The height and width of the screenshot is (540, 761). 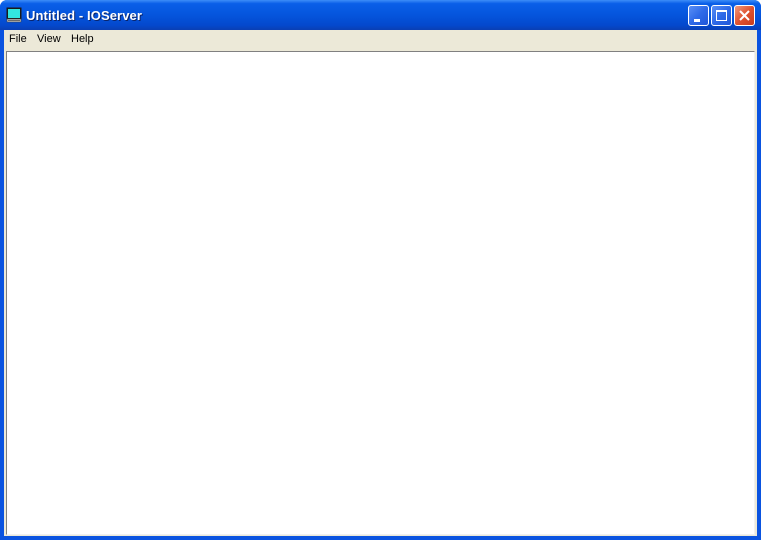 I want to click on menu-view: View, so click(x=49, y=39).